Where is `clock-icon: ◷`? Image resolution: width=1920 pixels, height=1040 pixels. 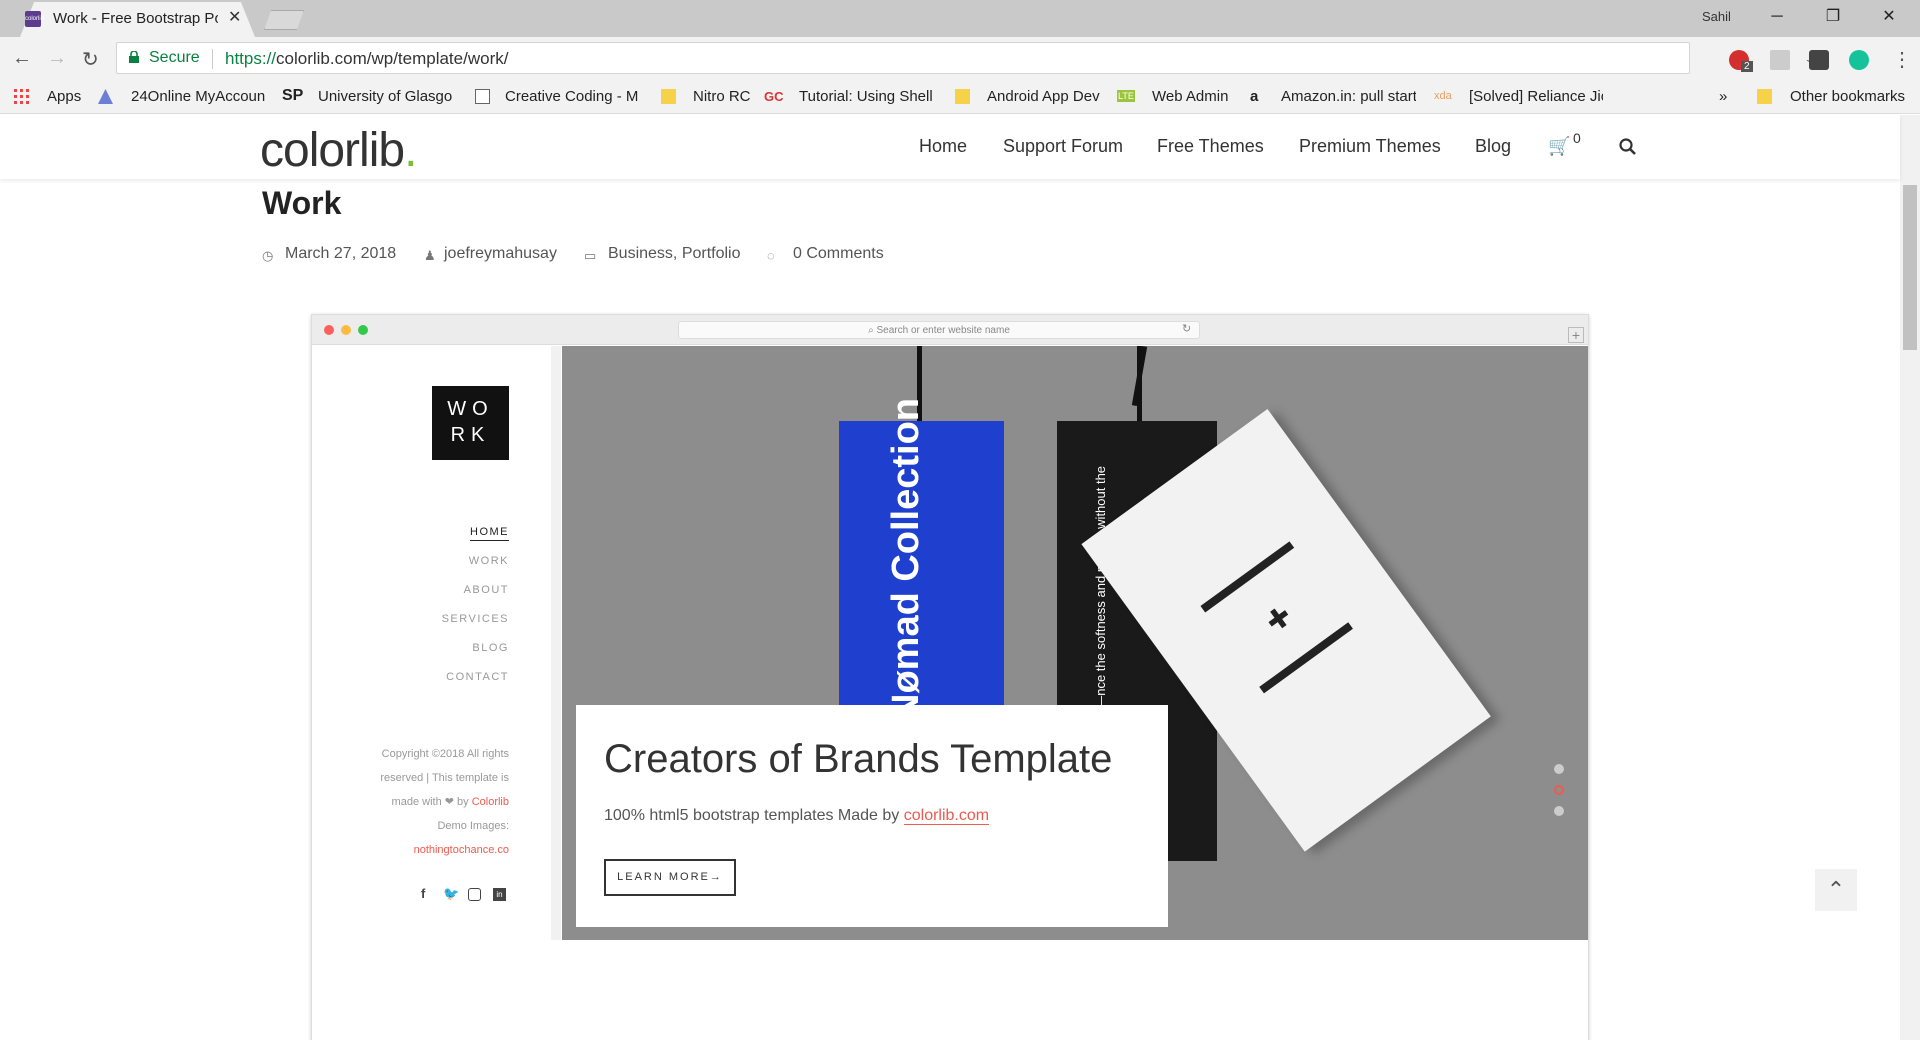 clock-icon: ◷ is located at coordinates (268, 255).